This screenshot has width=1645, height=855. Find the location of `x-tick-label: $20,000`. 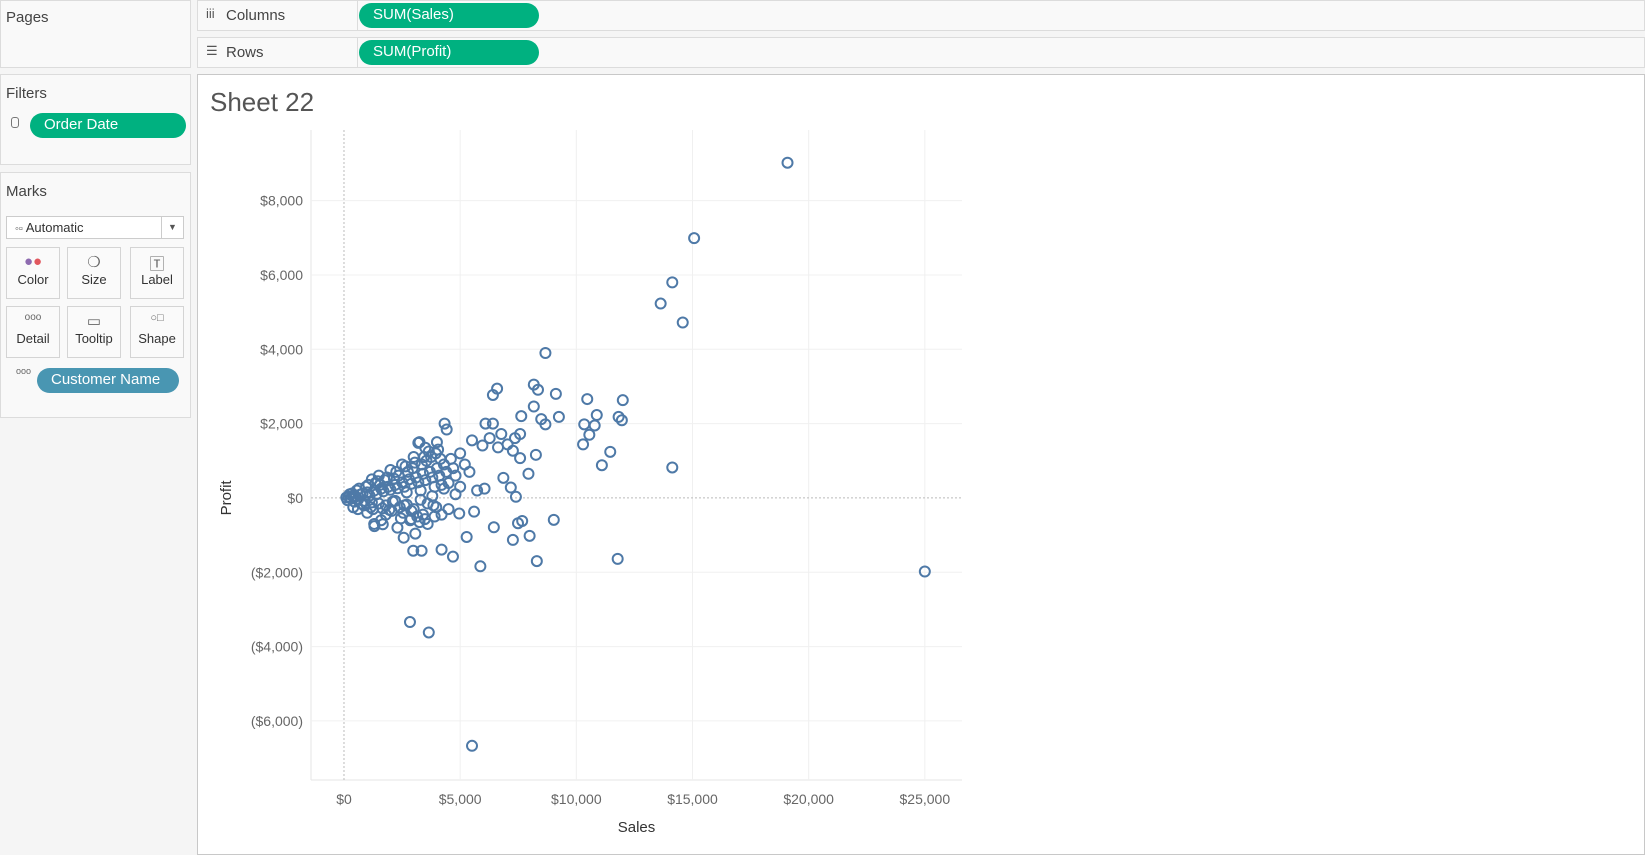

x-tick-label: $20,000 is located at coordinates (808, 799).